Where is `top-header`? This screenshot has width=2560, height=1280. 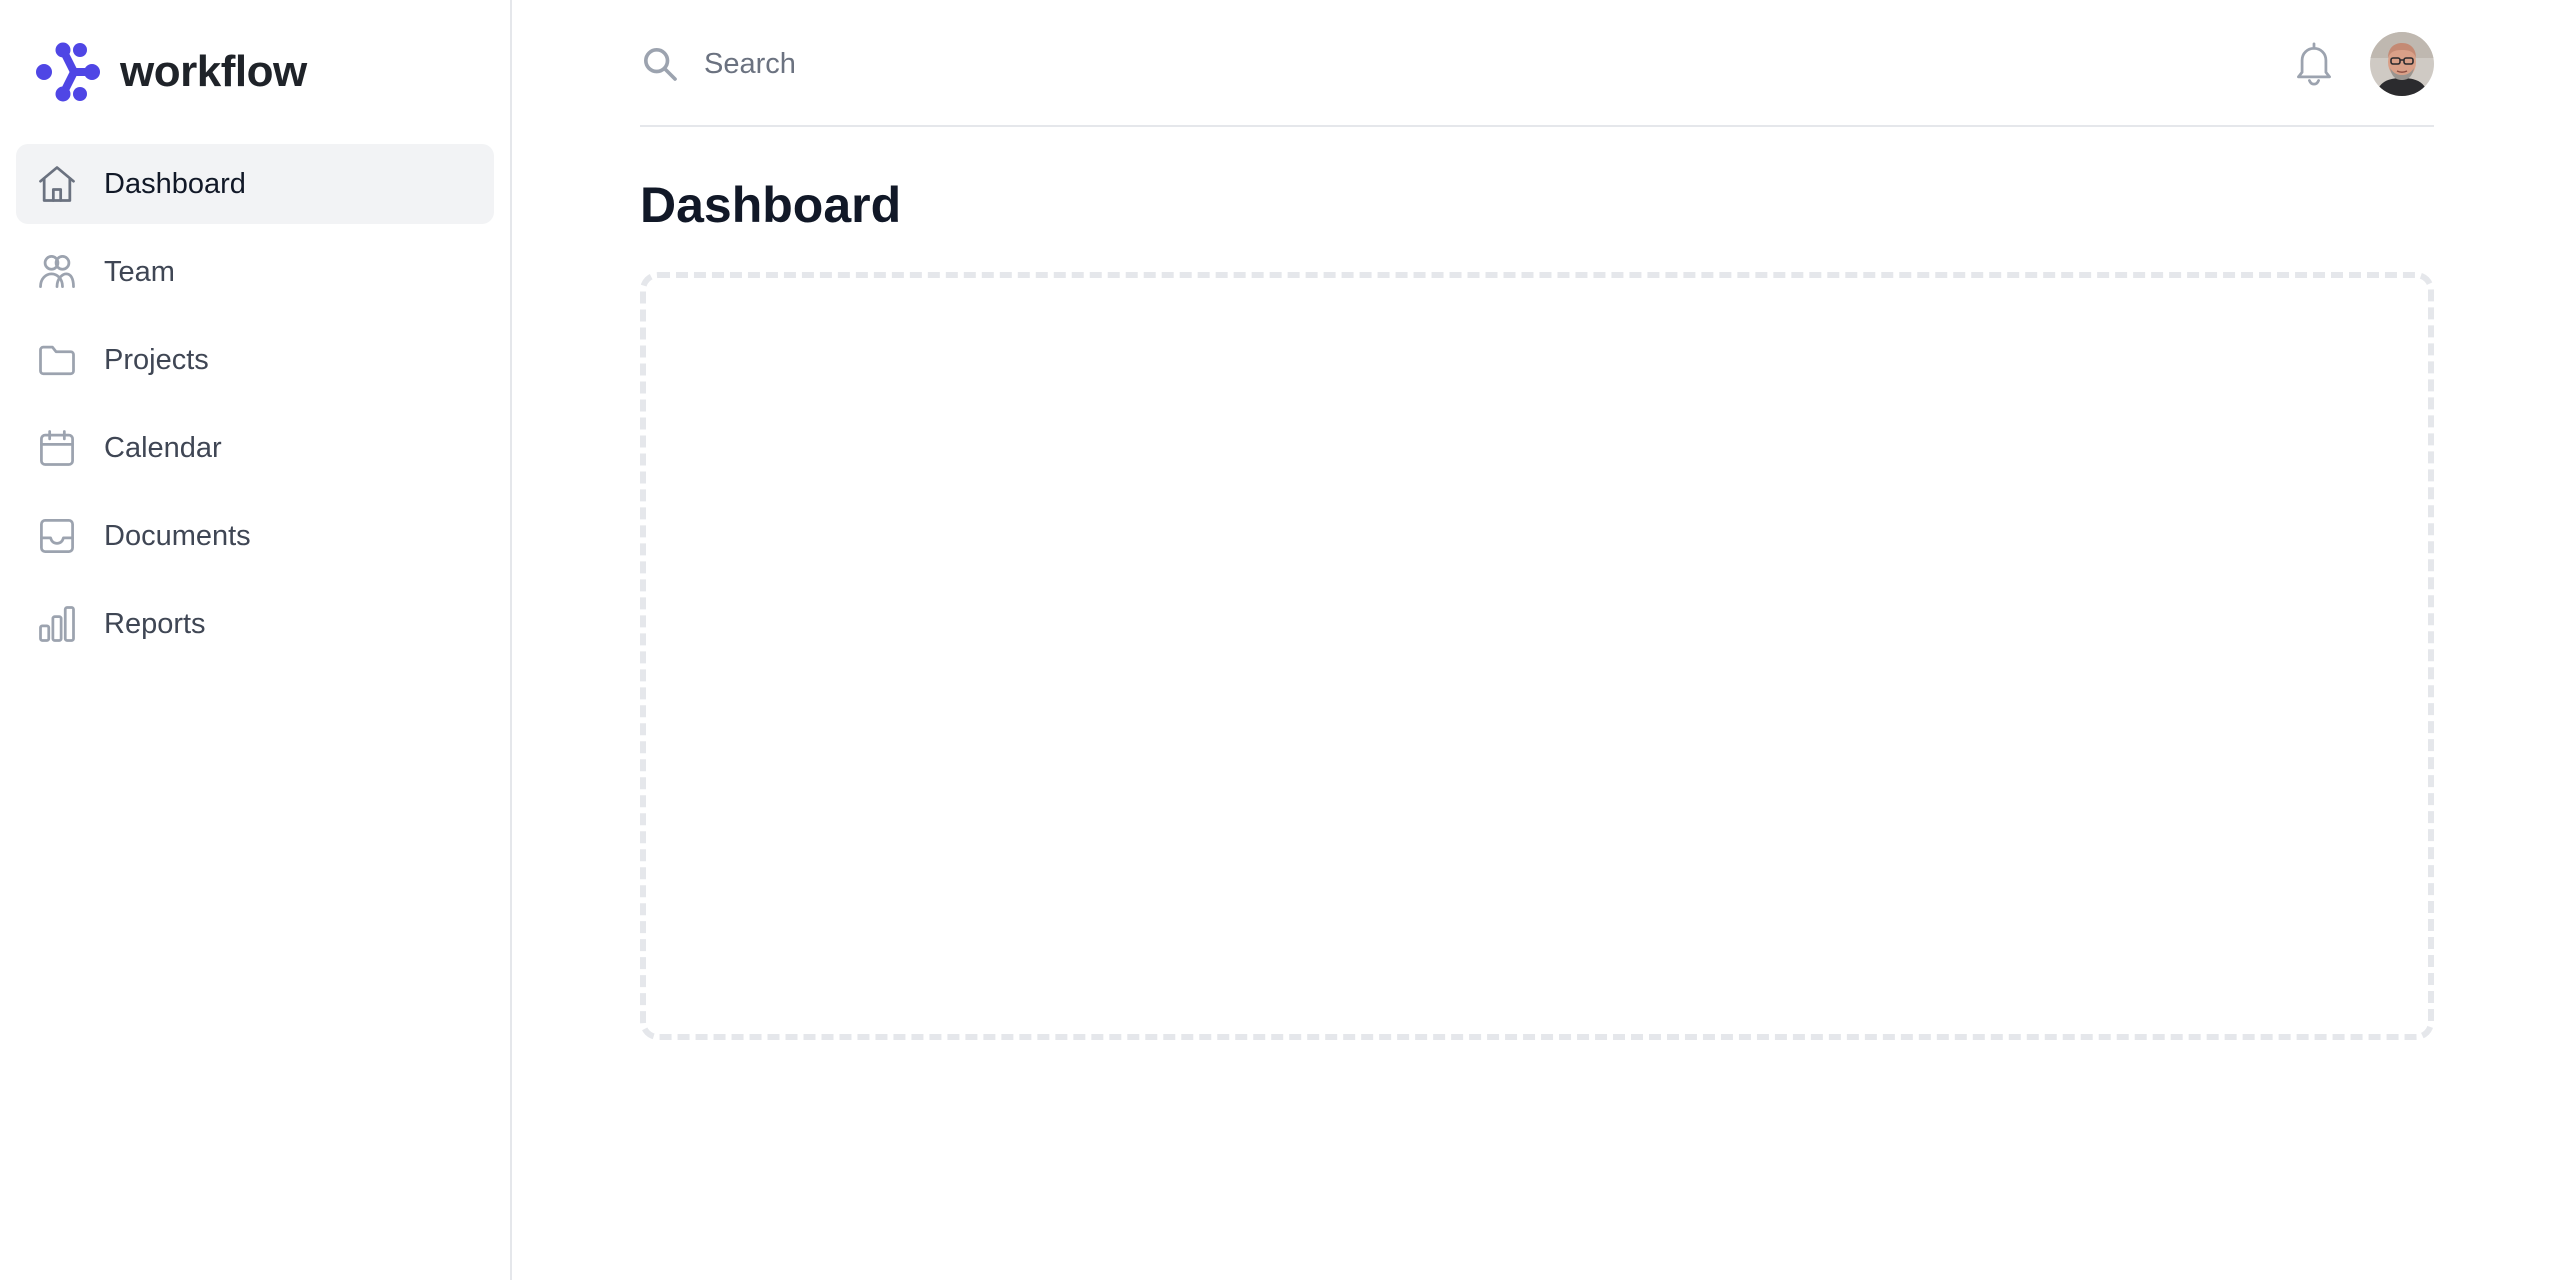
top-header is located at coordinates (1537, 63).